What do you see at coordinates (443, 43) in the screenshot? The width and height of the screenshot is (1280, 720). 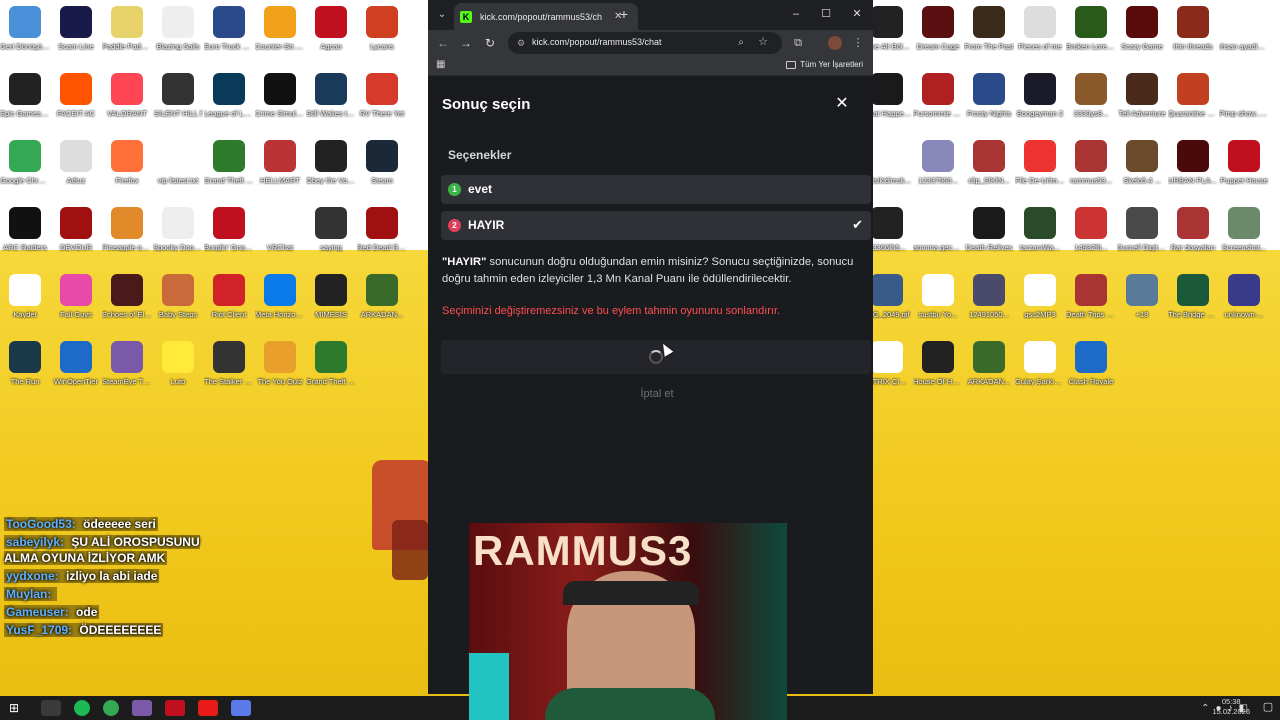 I see `back-arrow-icon: ←` at bounding box center [443, 43].